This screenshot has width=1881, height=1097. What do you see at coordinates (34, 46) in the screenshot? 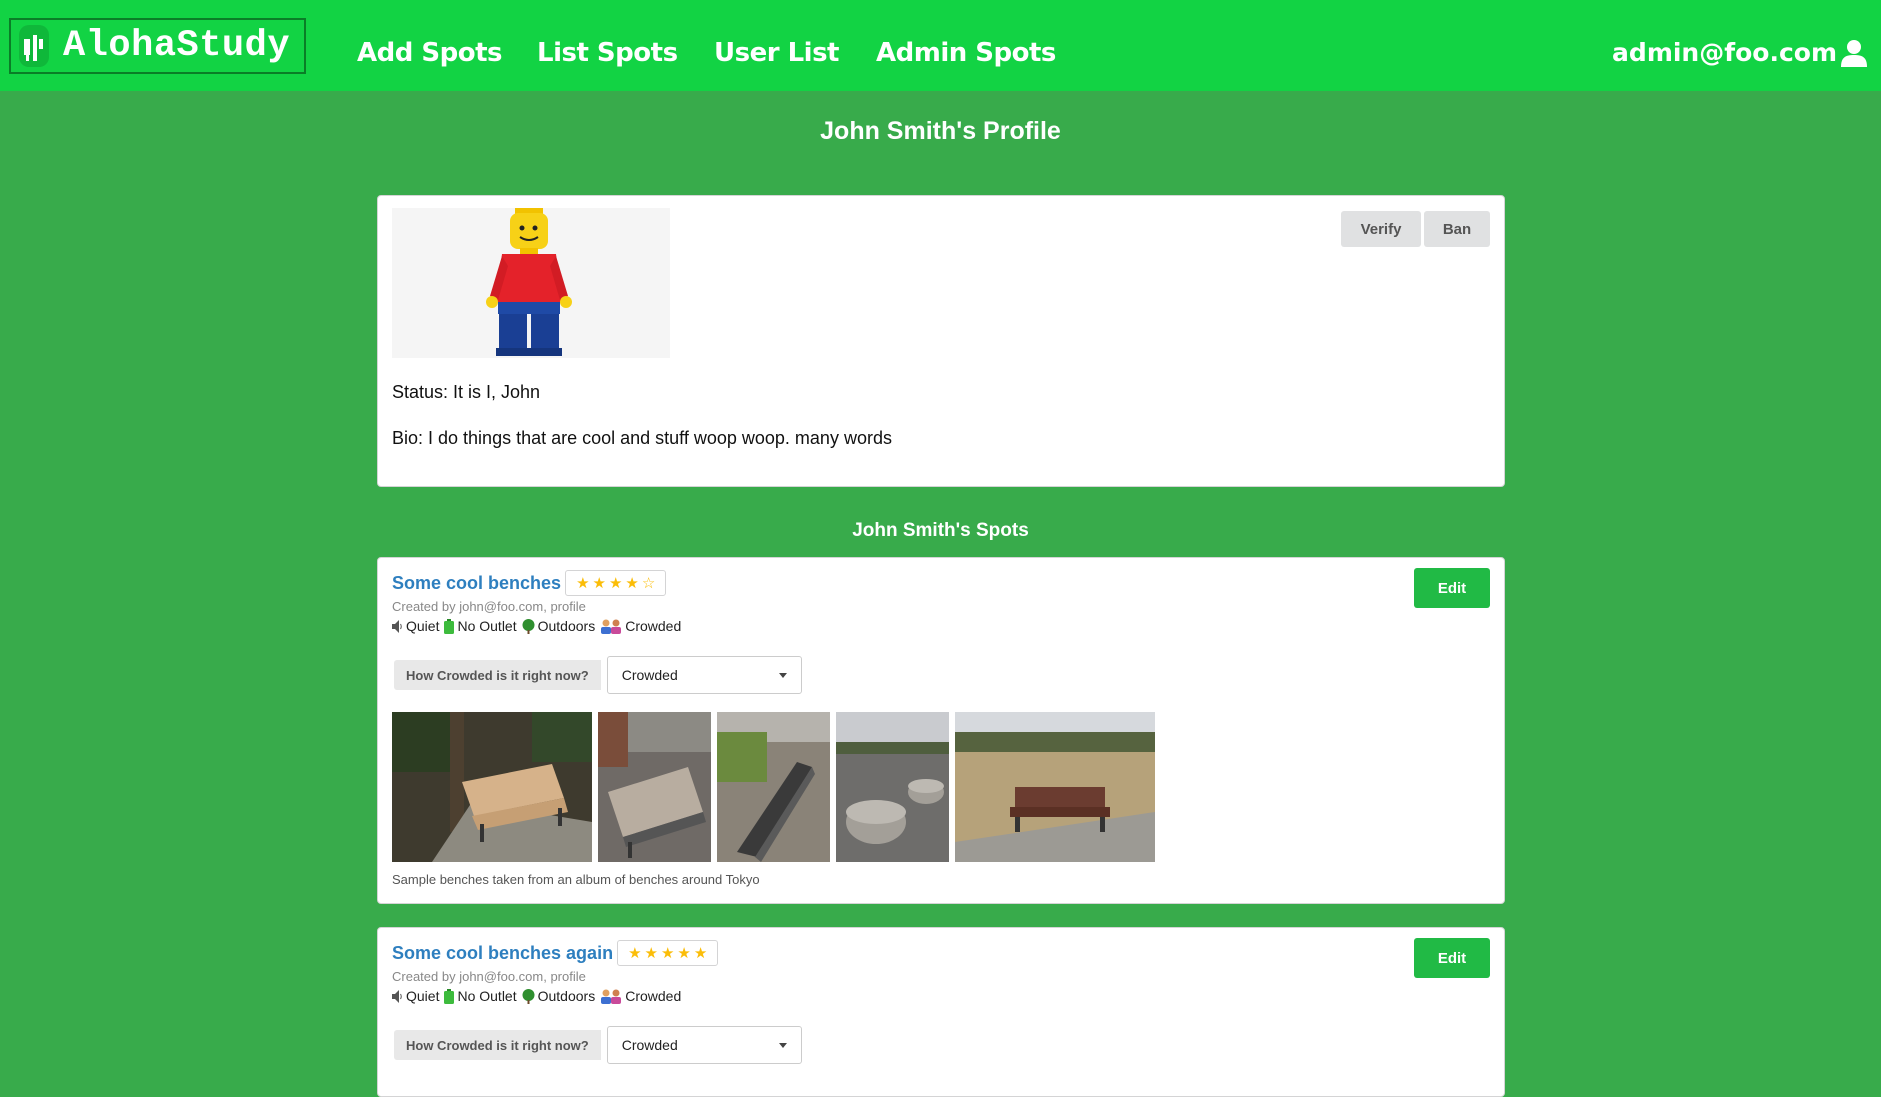
I see `study-logo-icon` at bounding box center [34, 46].